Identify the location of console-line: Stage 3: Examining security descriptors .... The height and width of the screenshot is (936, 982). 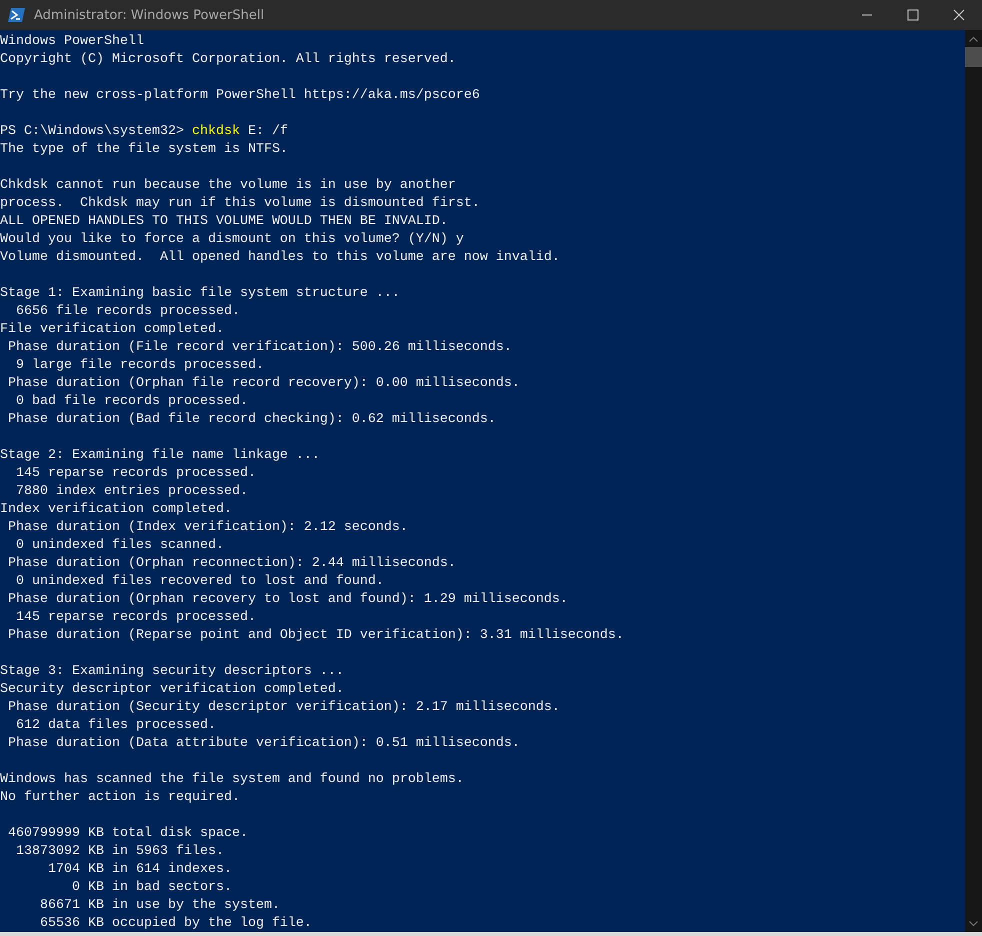
(172, 672).